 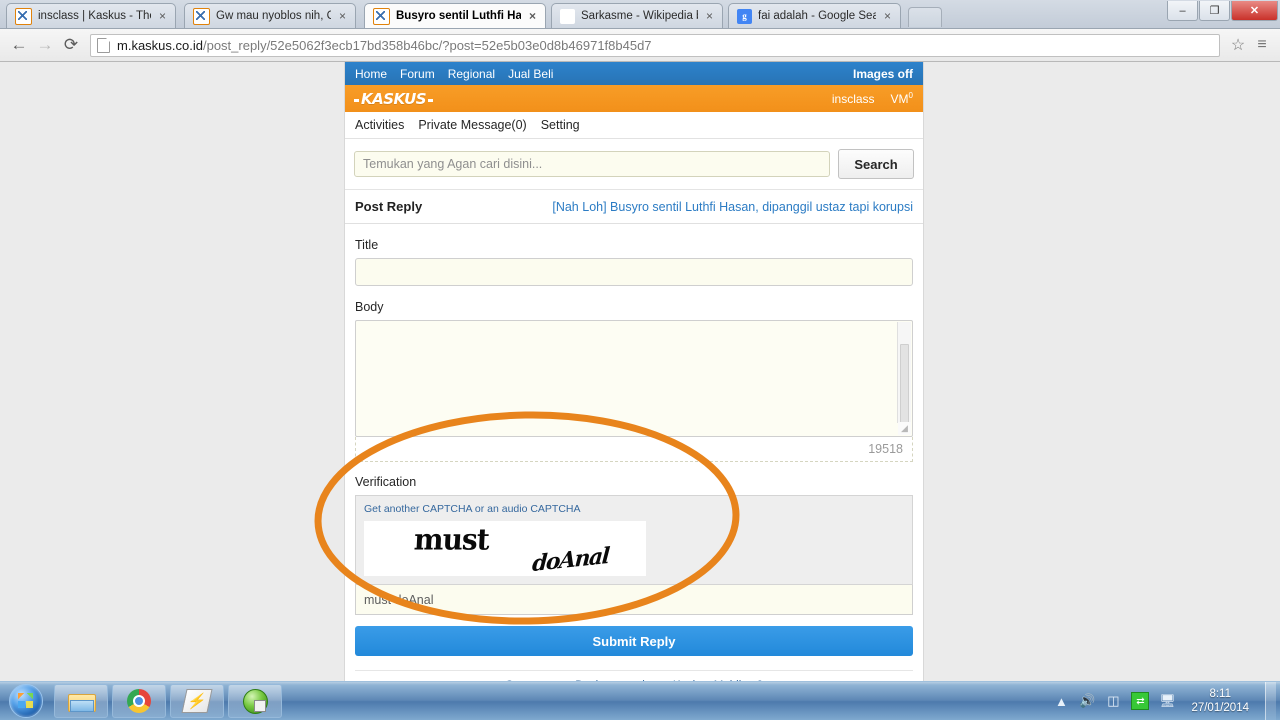 I want to click on textarea-scrollbar, so click(x=904, y=378).